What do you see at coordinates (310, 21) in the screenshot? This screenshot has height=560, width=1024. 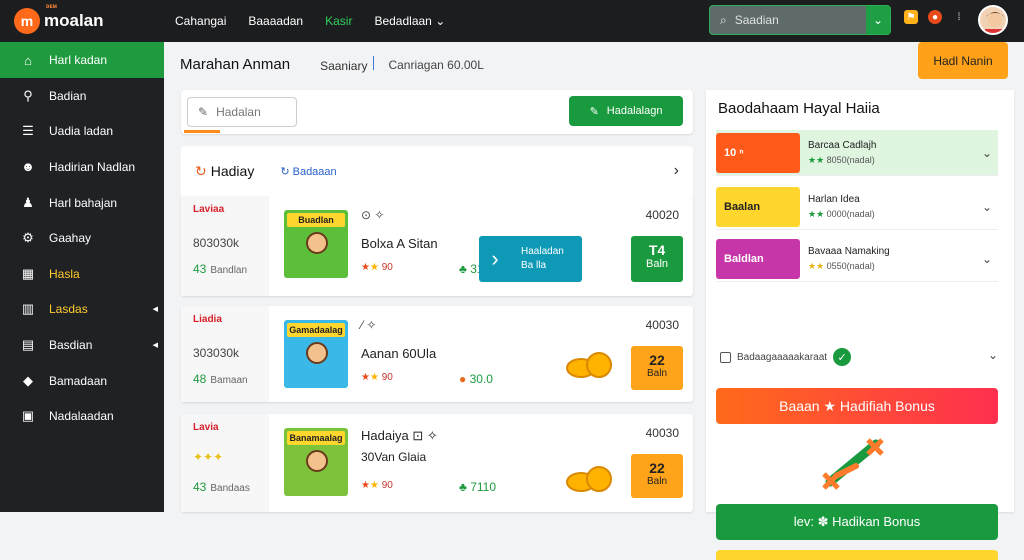 I see `top-nav: Cahangai Baaaadan Kasir Bedadlaan ⌄` at bounding box center [310, 21].